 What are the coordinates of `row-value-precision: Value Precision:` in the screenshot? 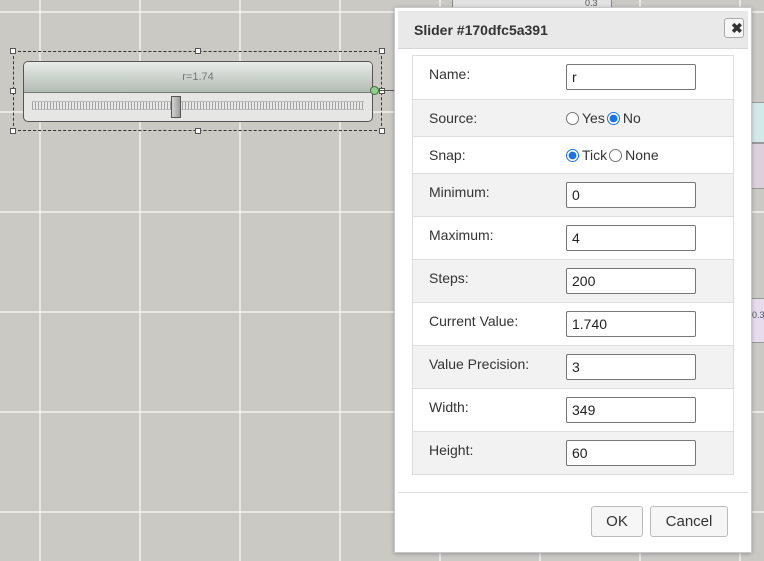 It's located at (573, 366).